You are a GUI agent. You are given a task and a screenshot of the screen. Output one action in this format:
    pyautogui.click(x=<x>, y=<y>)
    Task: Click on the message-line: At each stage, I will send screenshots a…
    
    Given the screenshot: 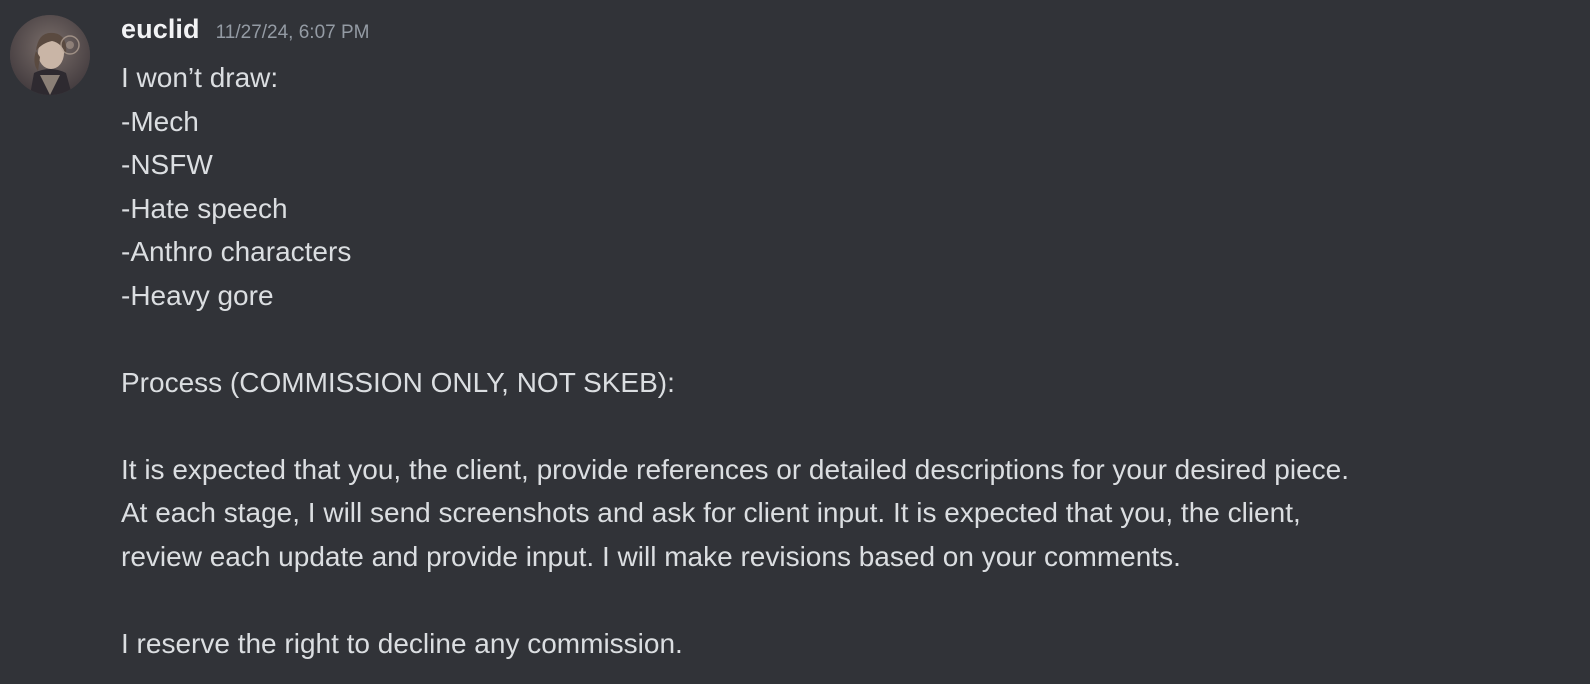 What is the action you would take?
    pyautogui.click(x=711, y=512)
    